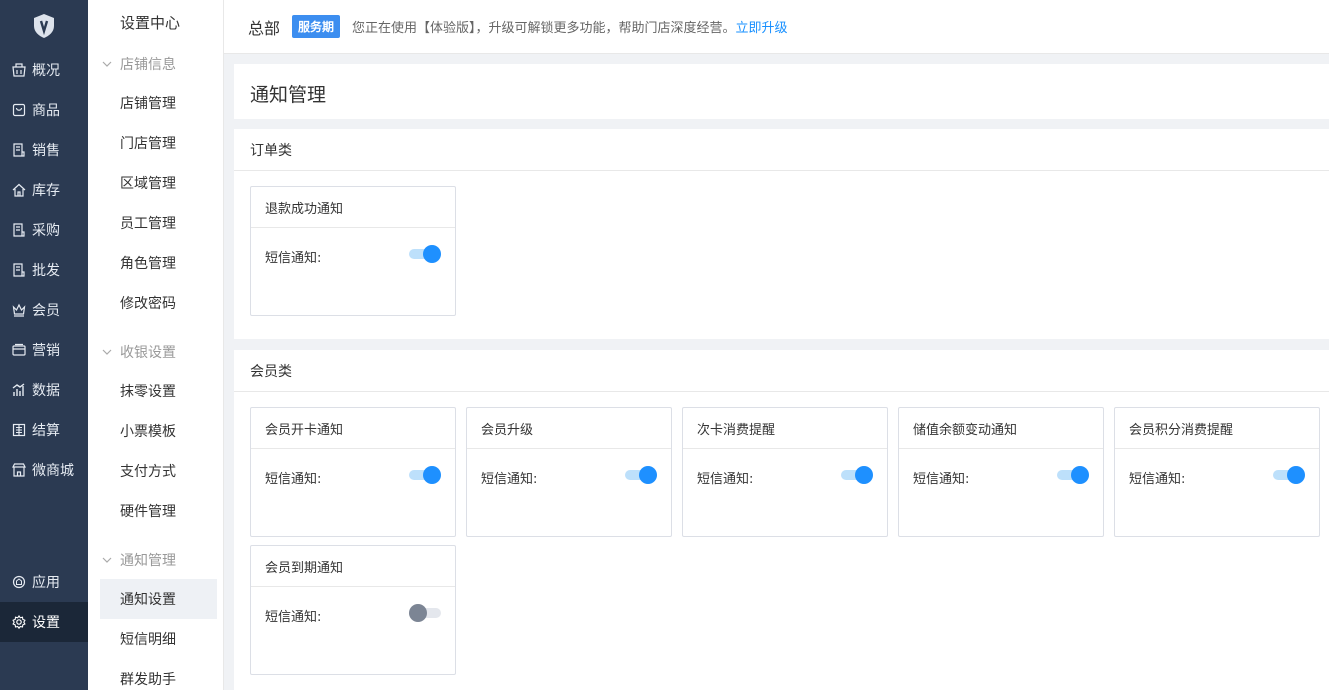 The image size is (1329, 690). Describe the element at coordinates (148, 264) in the screenshot. I see `submenu-item-label: 角色管理` at that location.